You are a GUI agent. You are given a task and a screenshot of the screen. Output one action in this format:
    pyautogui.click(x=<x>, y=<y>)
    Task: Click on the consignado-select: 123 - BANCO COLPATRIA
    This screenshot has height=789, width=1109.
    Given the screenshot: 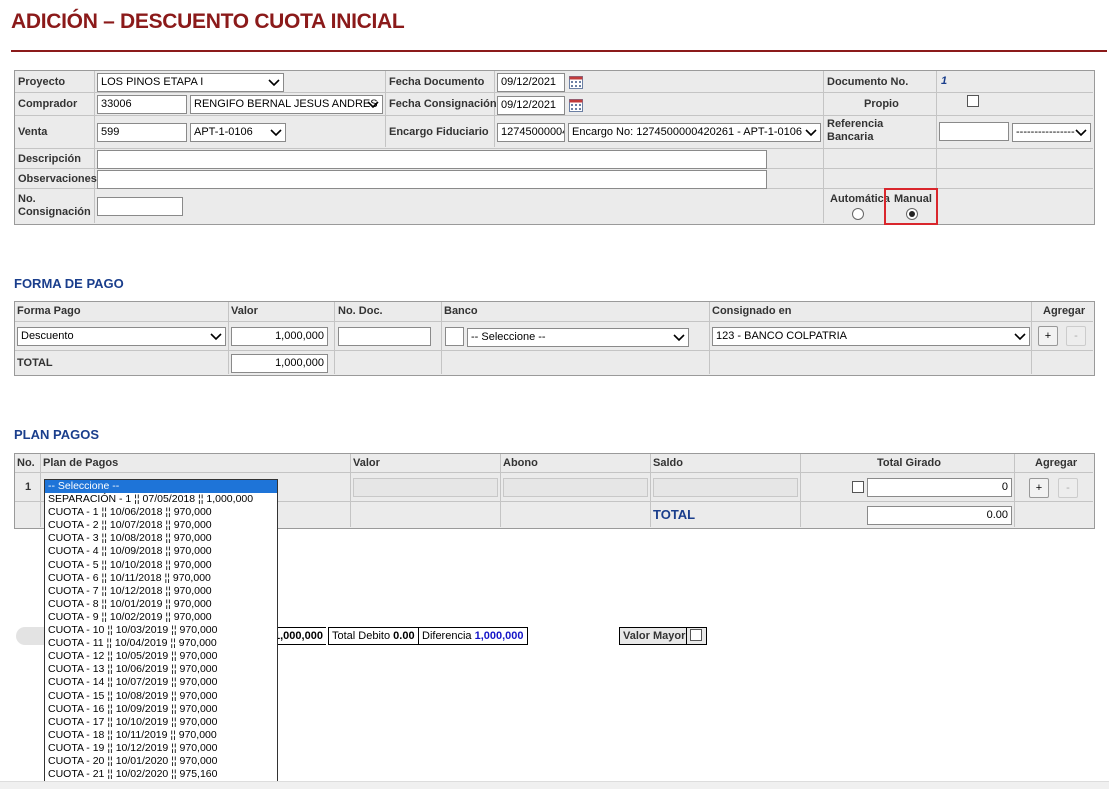 What is the action you would take?
    pyautogui.click(x=871, y=336)
    